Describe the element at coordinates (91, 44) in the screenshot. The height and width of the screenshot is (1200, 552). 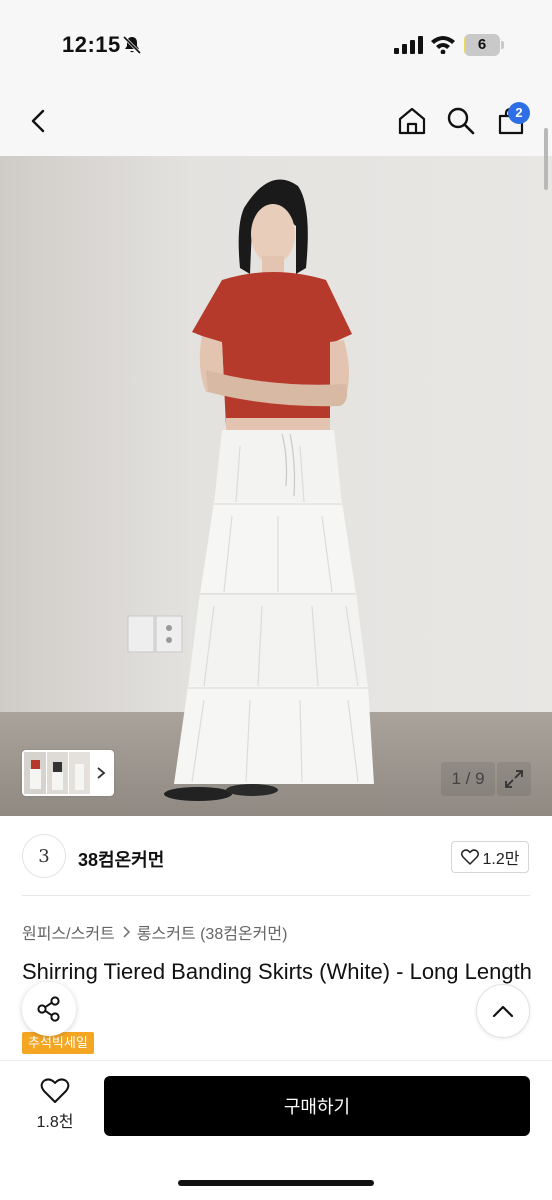
I see `status-time: 12:15` at that location.